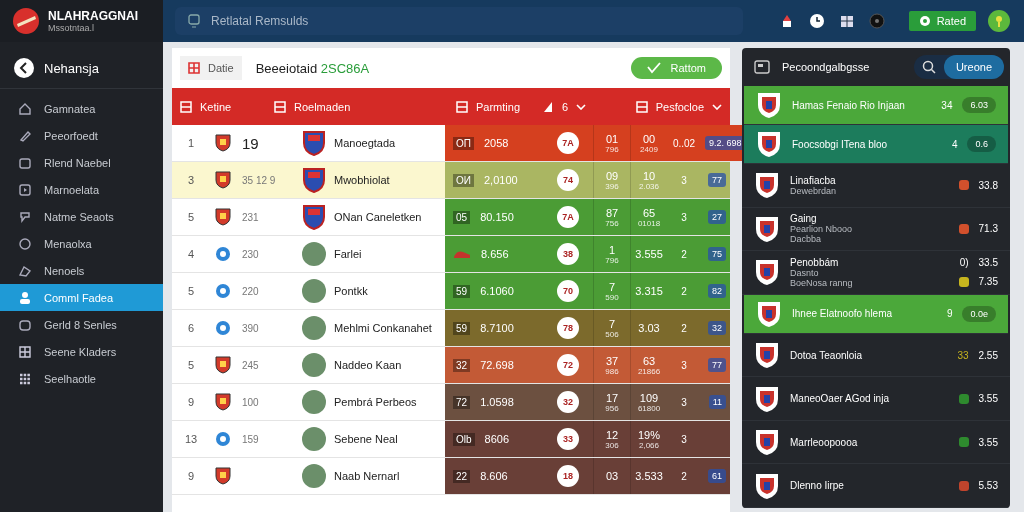 This screenshot has height=512, width=1024. I want to click on match-count: 4, so click(954, 144).